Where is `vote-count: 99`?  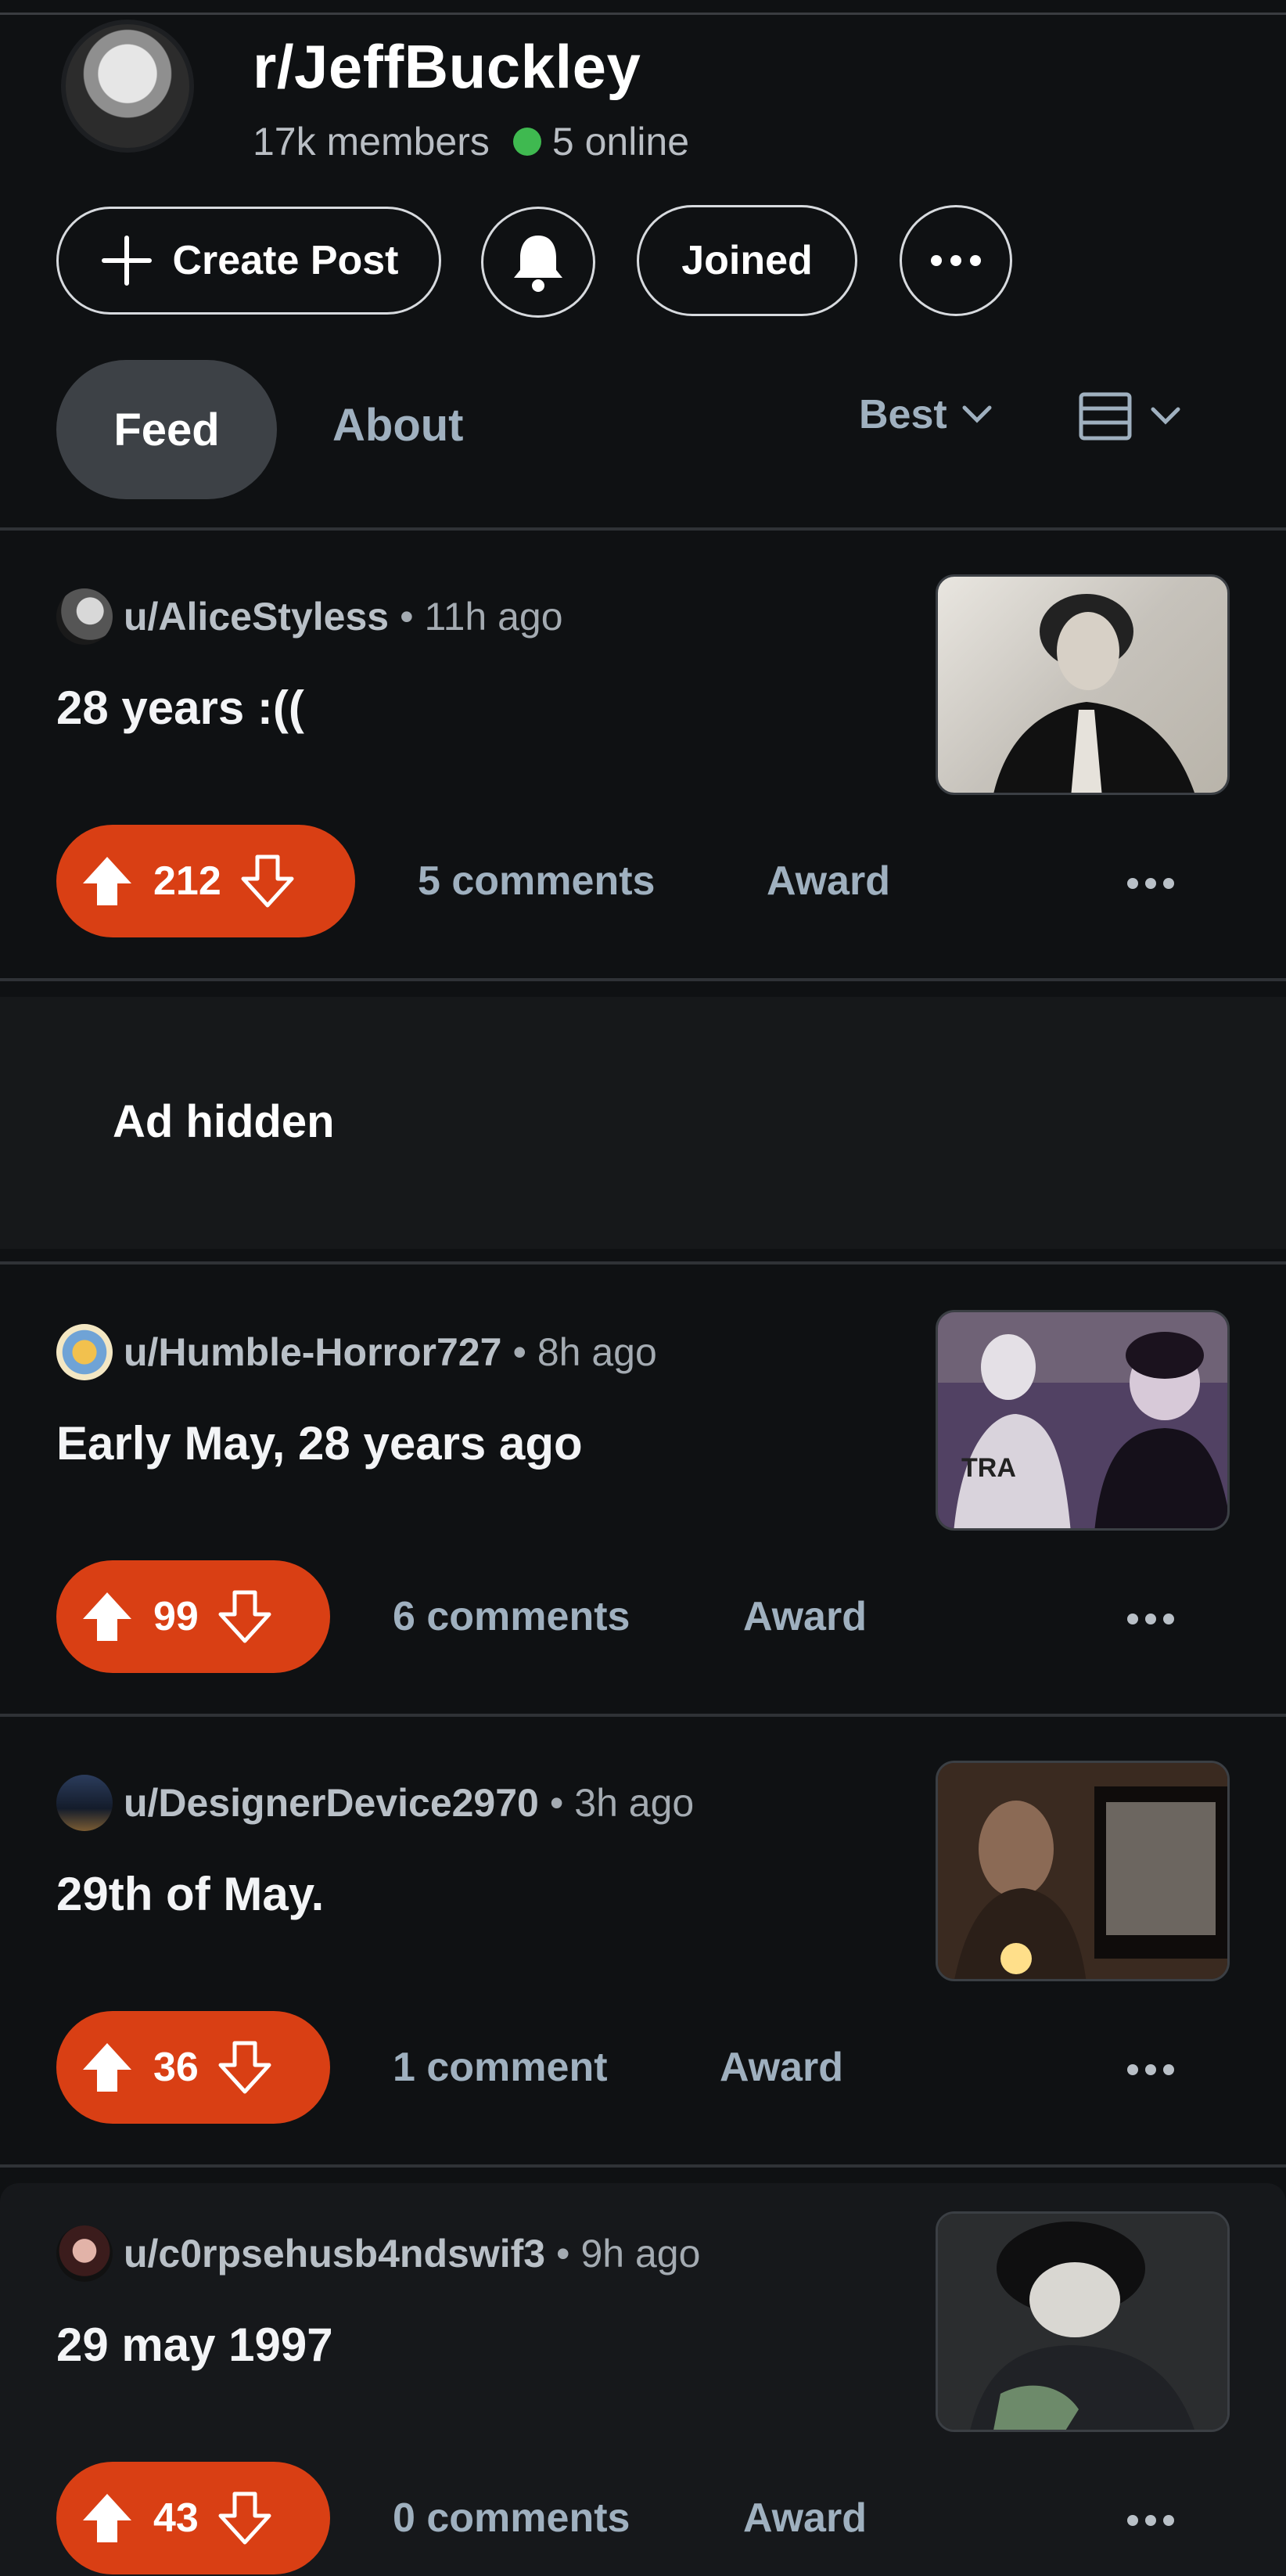 vote-count: 99 is located at coordinates (176, 1616).